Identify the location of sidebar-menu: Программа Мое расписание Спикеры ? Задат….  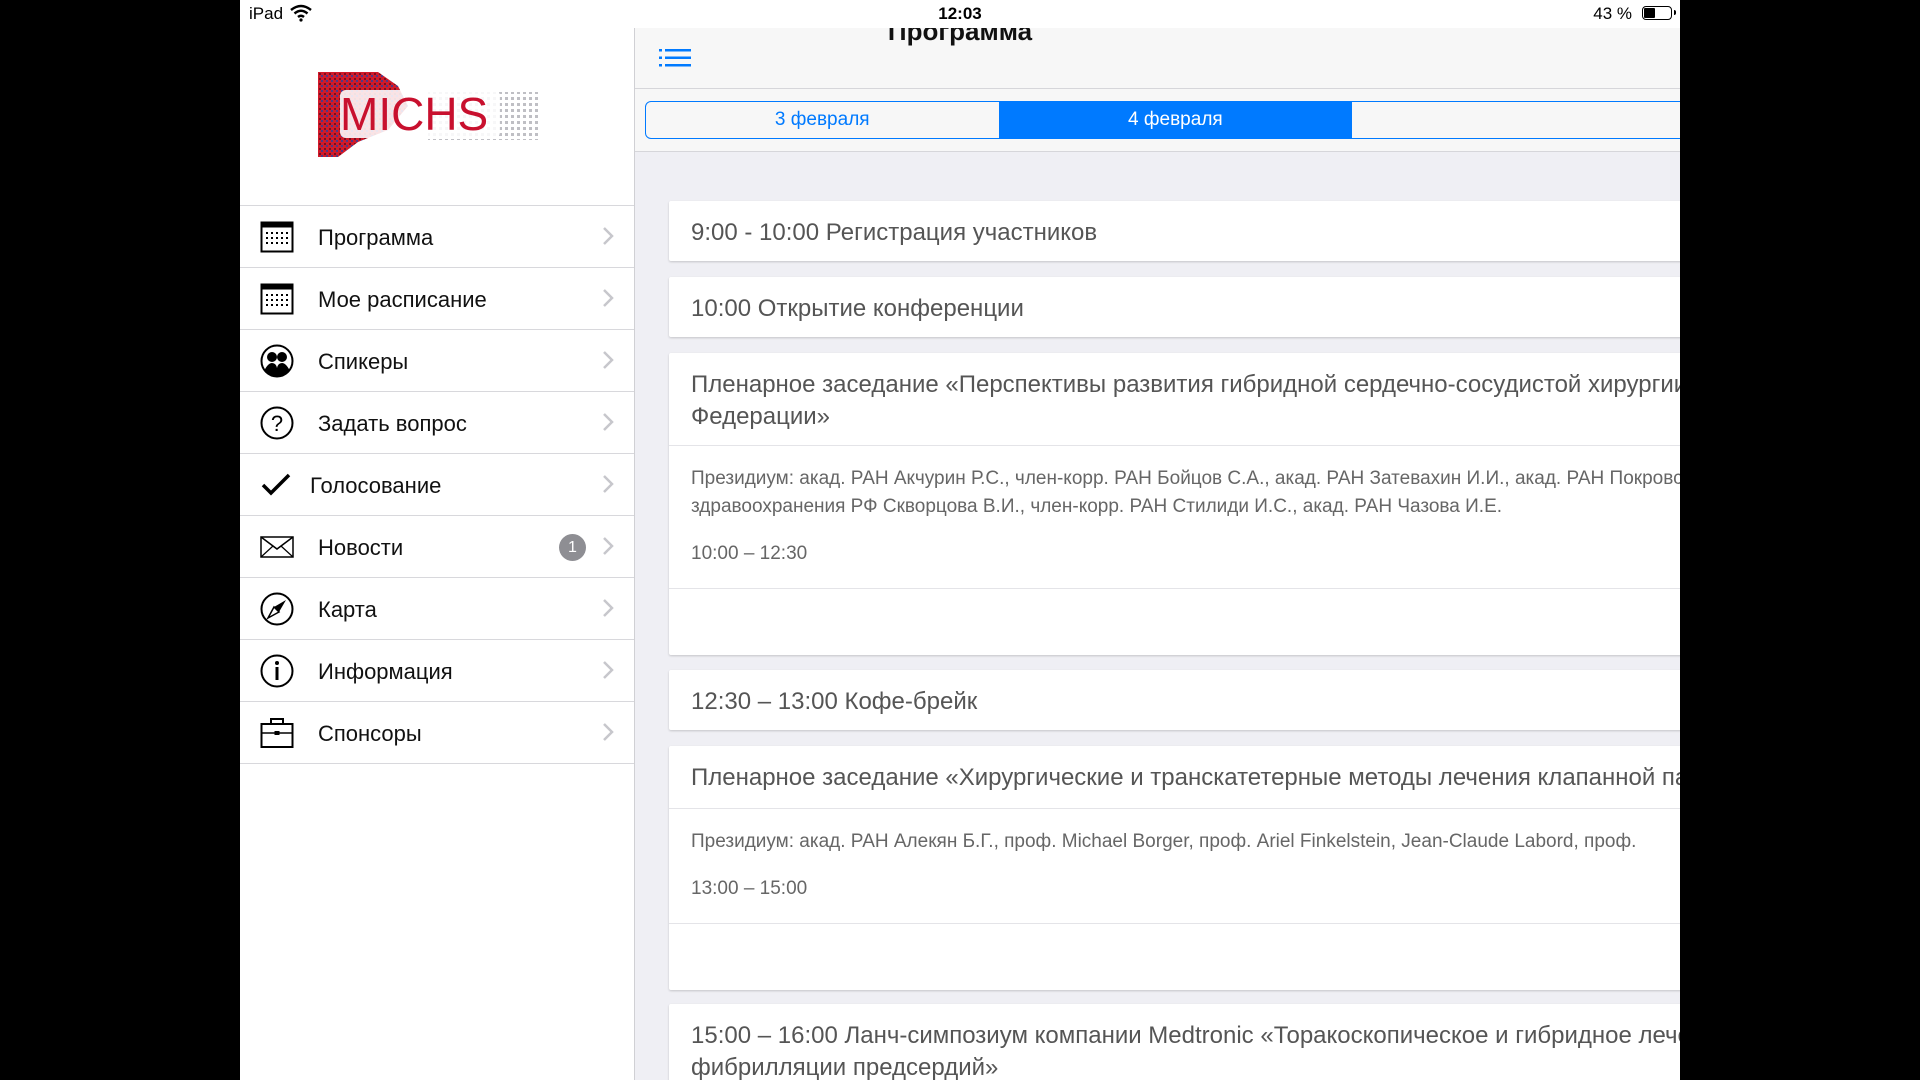
(437, 484).